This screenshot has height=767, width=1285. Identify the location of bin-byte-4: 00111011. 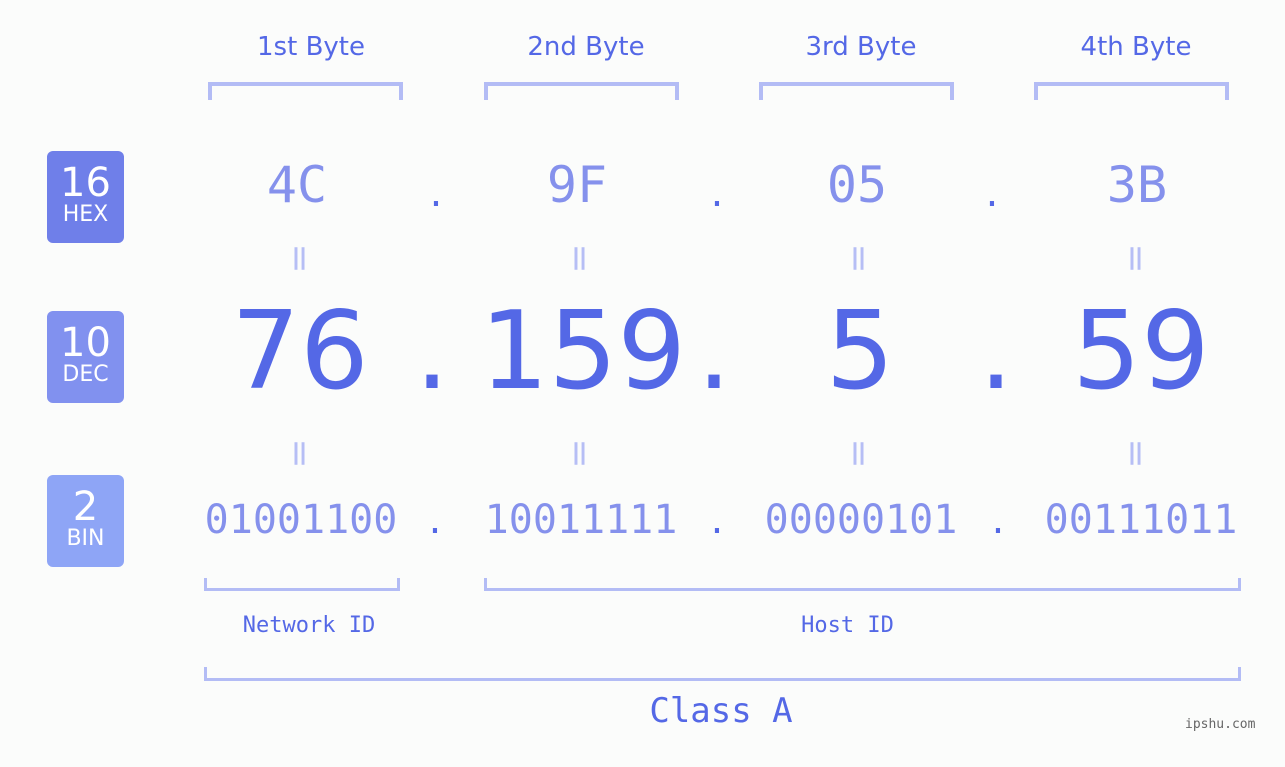
(1141, 520).